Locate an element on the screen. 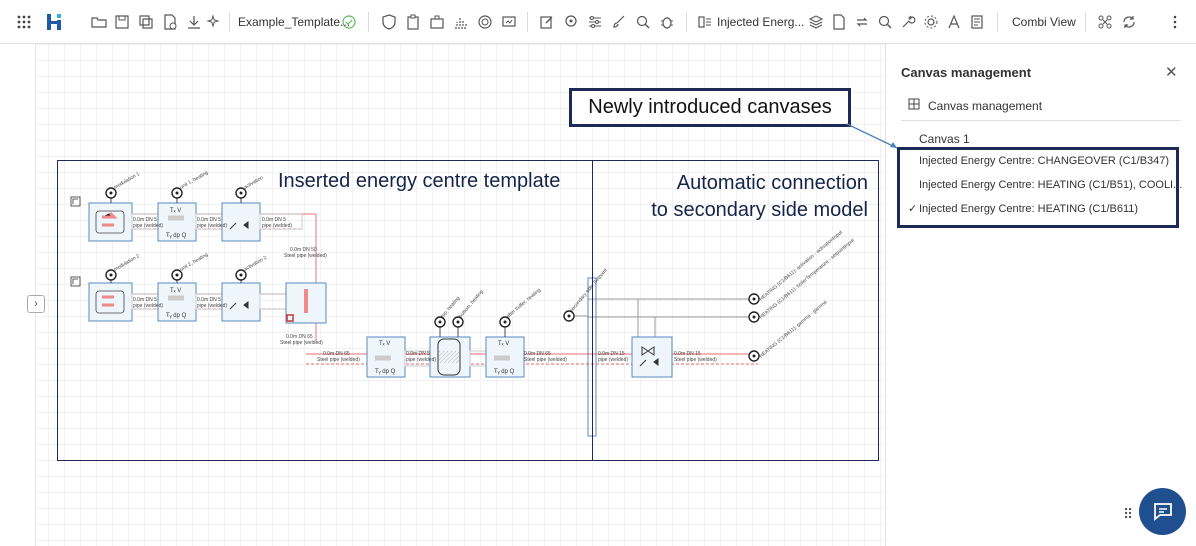 This screenshot has width=1196, height=546. template-label: Inserted energy centre template is located at coordinates (419, 181).